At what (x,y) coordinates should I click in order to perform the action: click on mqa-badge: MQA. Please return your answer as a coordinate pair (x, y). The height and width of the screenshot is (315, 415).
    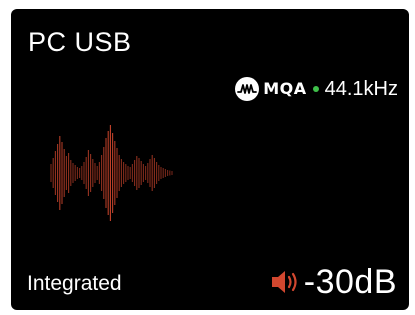
    Looking at the image, I should click on (285, 88).